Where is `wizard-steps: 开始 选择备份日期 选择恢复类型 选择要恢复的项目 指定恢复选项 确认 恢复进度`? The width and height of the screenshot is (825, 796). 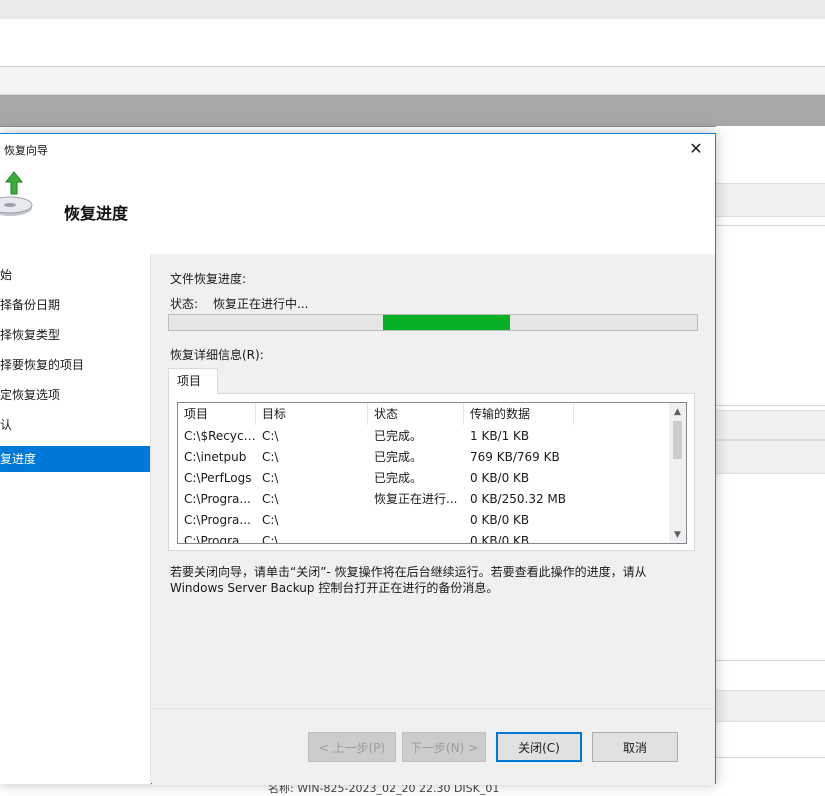 wizard-steps: 开始 选择备份日期 选择恢复类型 选择要恢复的项目 指定恢复选项 确认 恢复进度 is located at coordinates (75, 519).